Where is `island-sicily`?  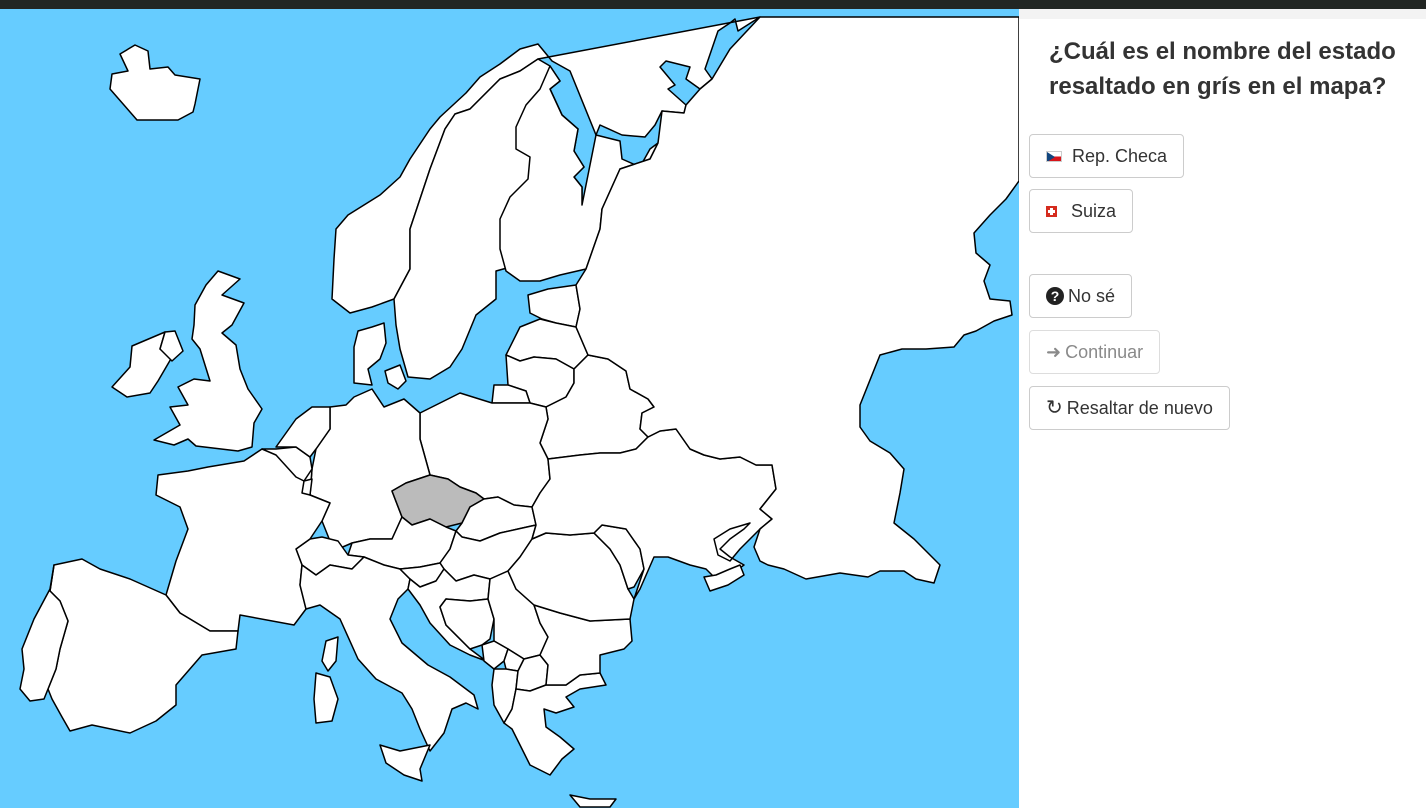 island-sicily is located at coordinates (405, 763).